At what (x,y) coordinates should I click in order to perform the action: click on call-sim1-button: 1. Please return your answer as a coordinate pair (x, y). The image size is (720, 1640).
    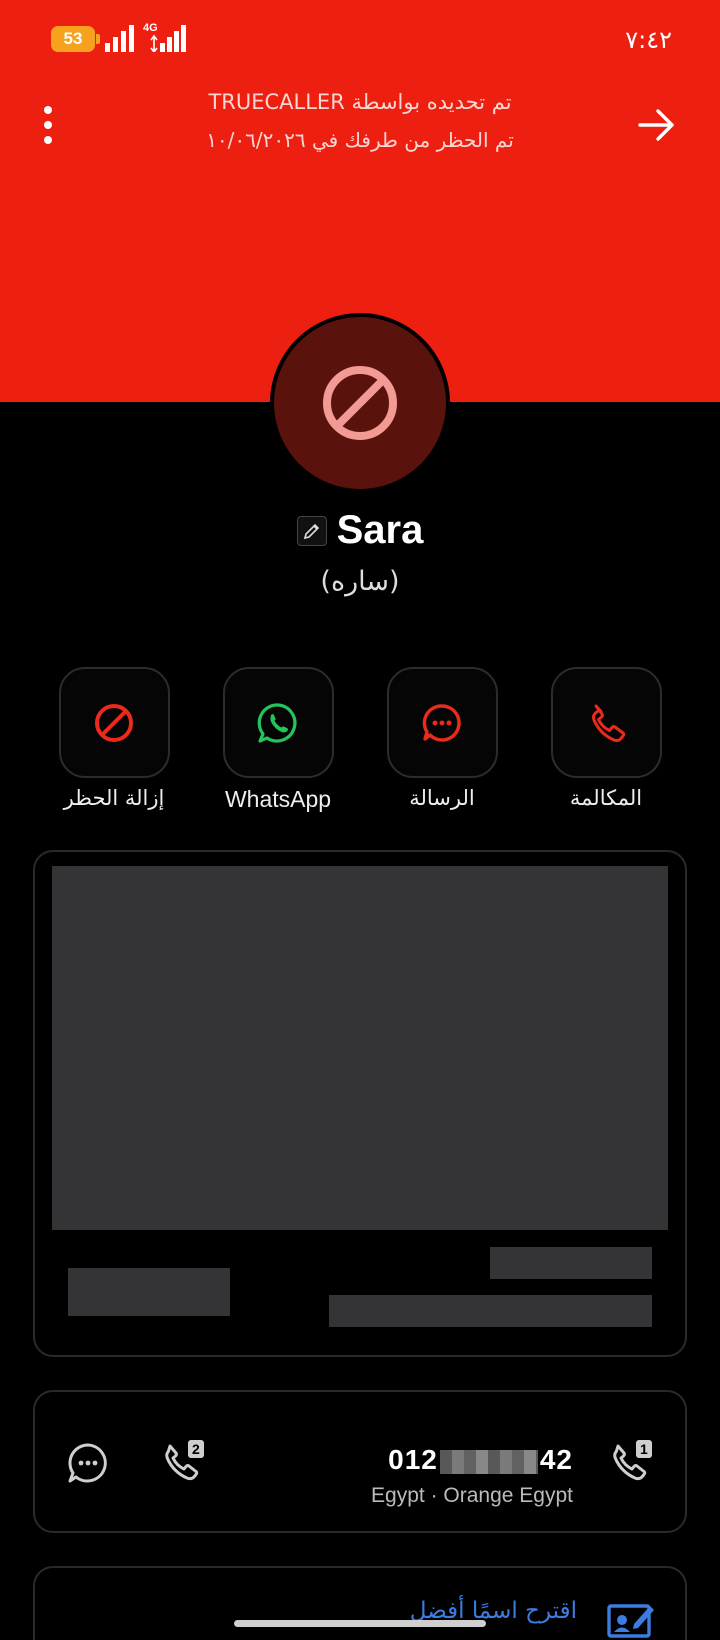
    Looking at the image, I should click on (635, 1463).